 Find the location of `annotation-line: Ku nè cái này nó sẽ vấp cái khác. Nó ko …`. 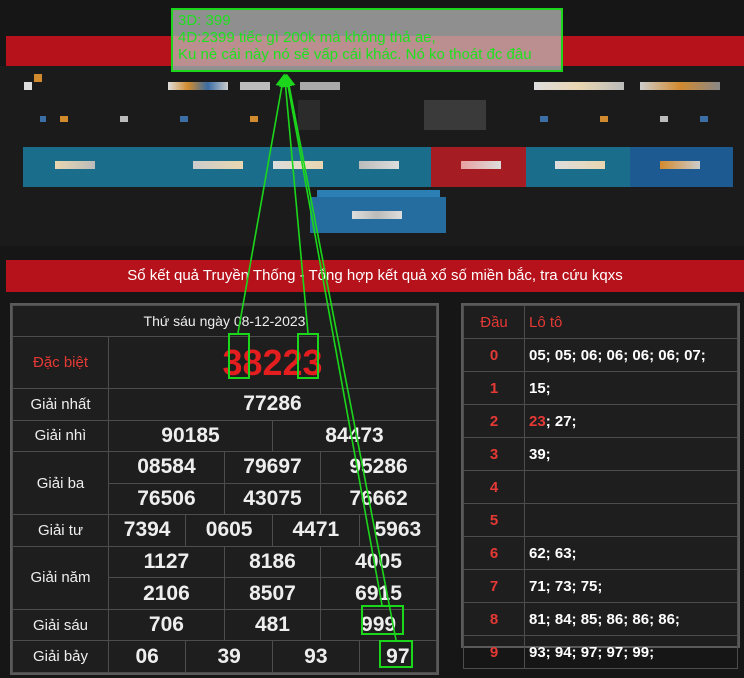

annotation-line: Ku nè cái này nó sẽ vấp cái khác. Nó ko … is located at coordinates (355, 54).